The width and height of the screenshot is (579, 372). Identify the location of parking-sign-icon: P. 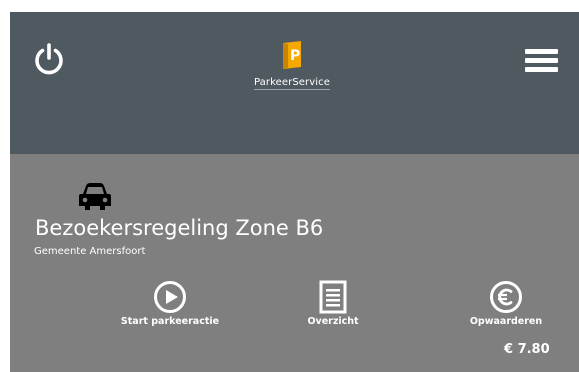
(292, 55).